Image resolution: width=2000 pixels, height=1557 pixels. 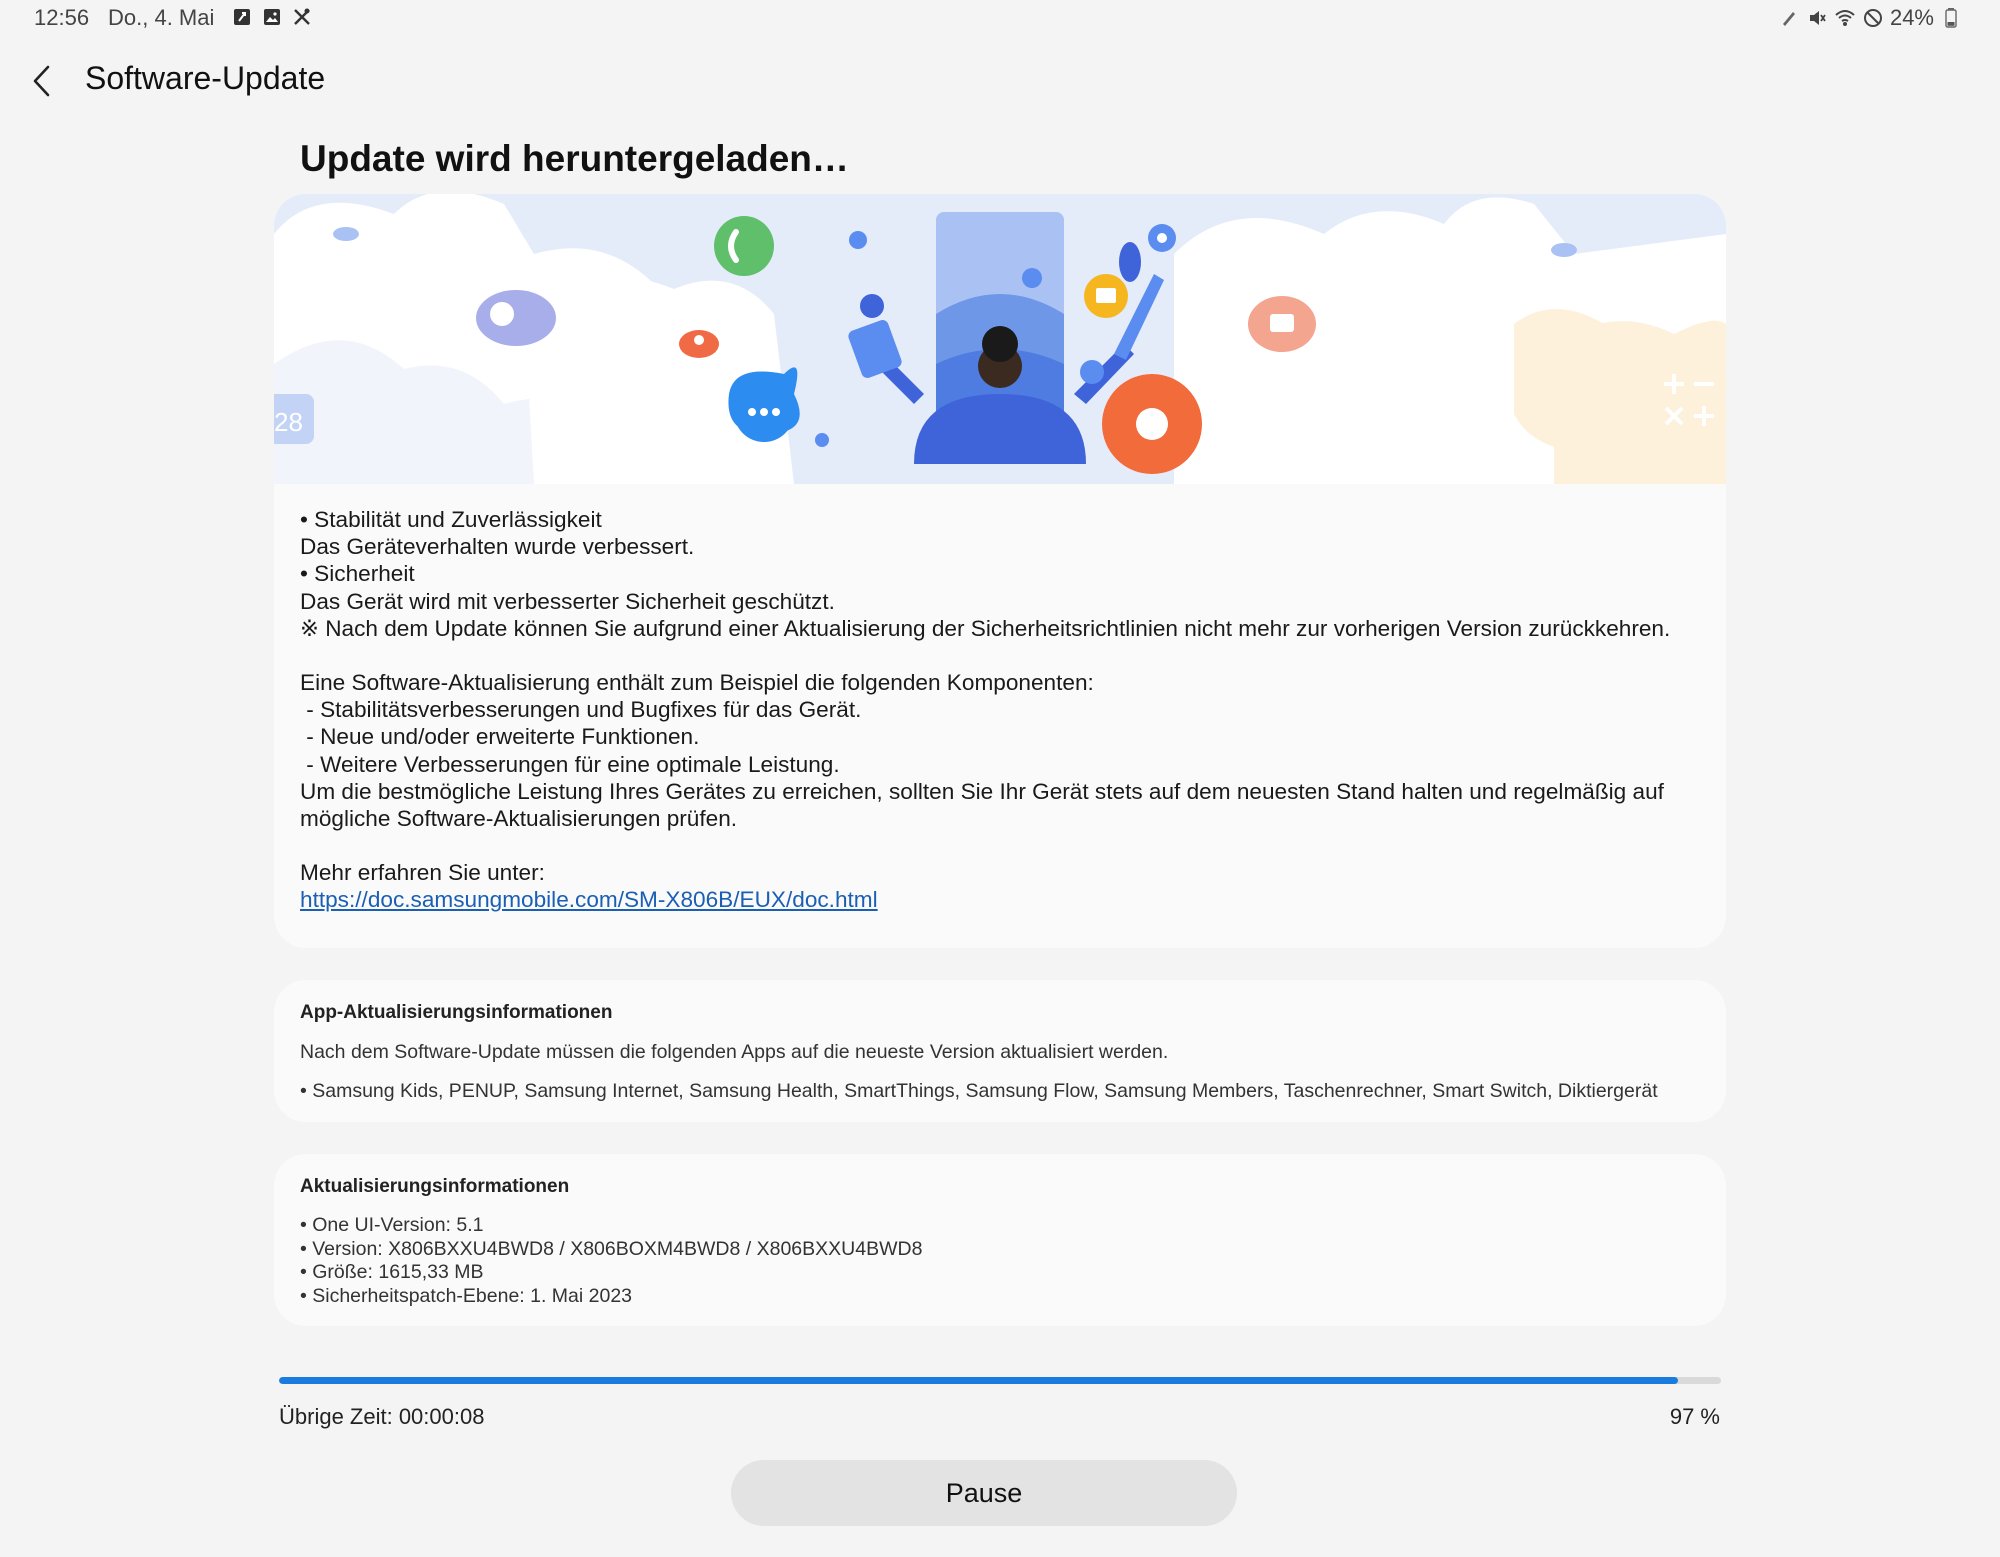 What do you see at coordinates (205, 78) in the screenshot?
I see `page-title: Software-Update` at bounding box center [205, 78].